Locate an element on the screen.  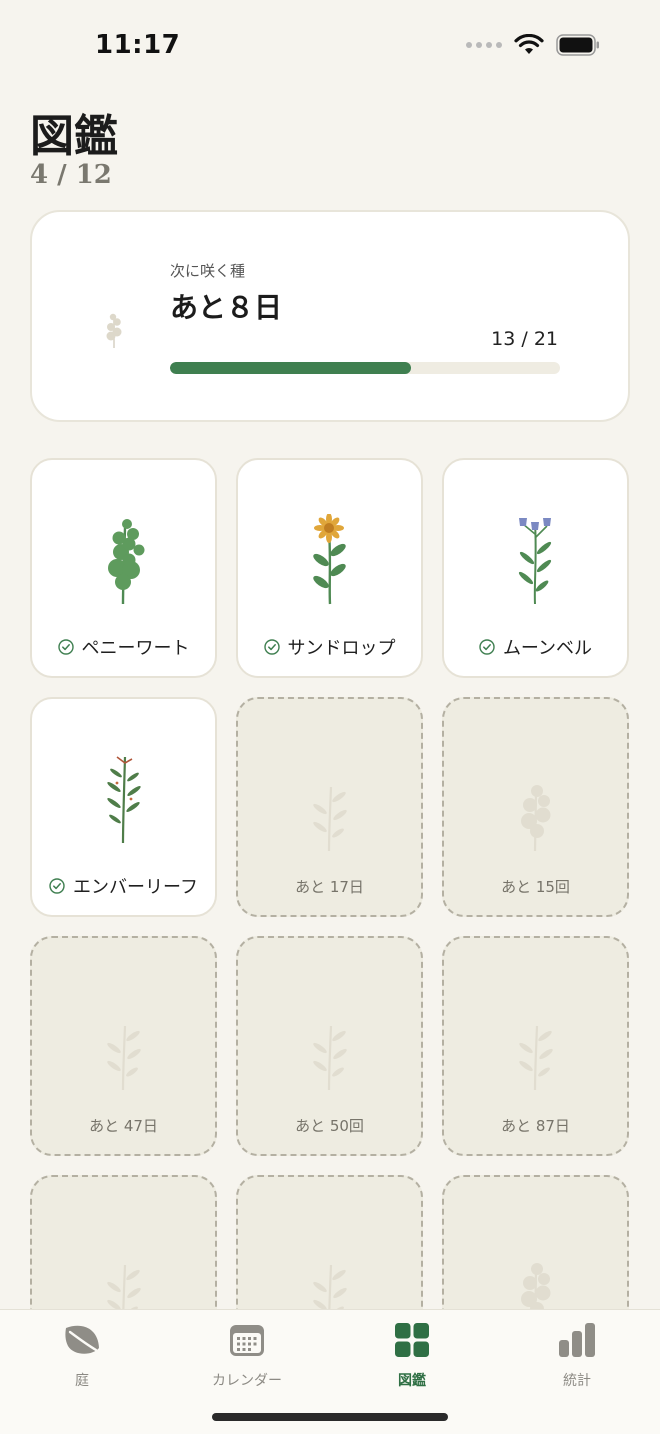
next-bloom-progress-text: 13 / 21 is located at coordinates (524, 339).